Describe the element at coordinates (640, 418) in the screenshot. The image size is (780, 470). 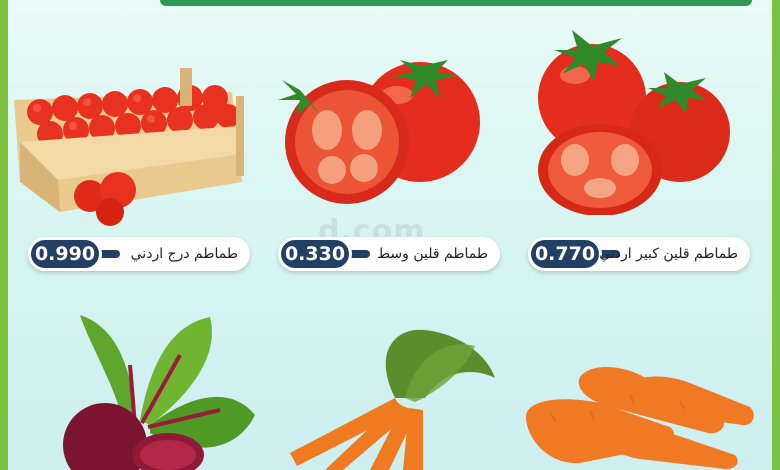
I see `carrots-image` at that location.